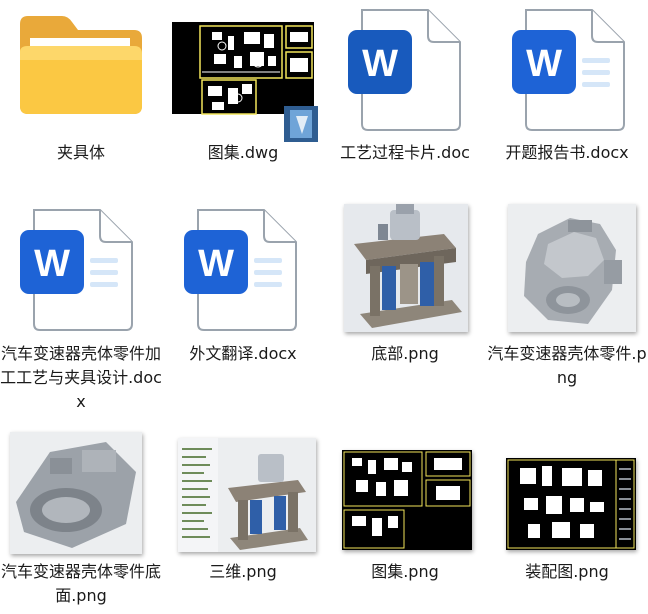 This screenshot has height=614, width=648. I want to click on file-label: 开题报告书.docx, so click(567, 152).